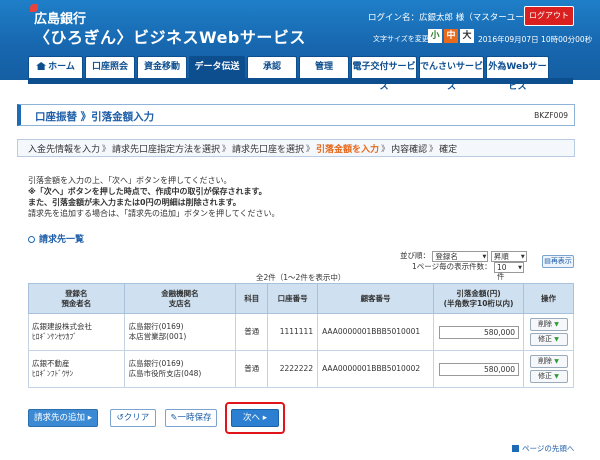  What do you see at coordinates (134, 202) in the screenshot?
I see `instruction-line-bold: また、引落金額が未入力または0円の明細は削除されます。` at bounding box center [134, 202].